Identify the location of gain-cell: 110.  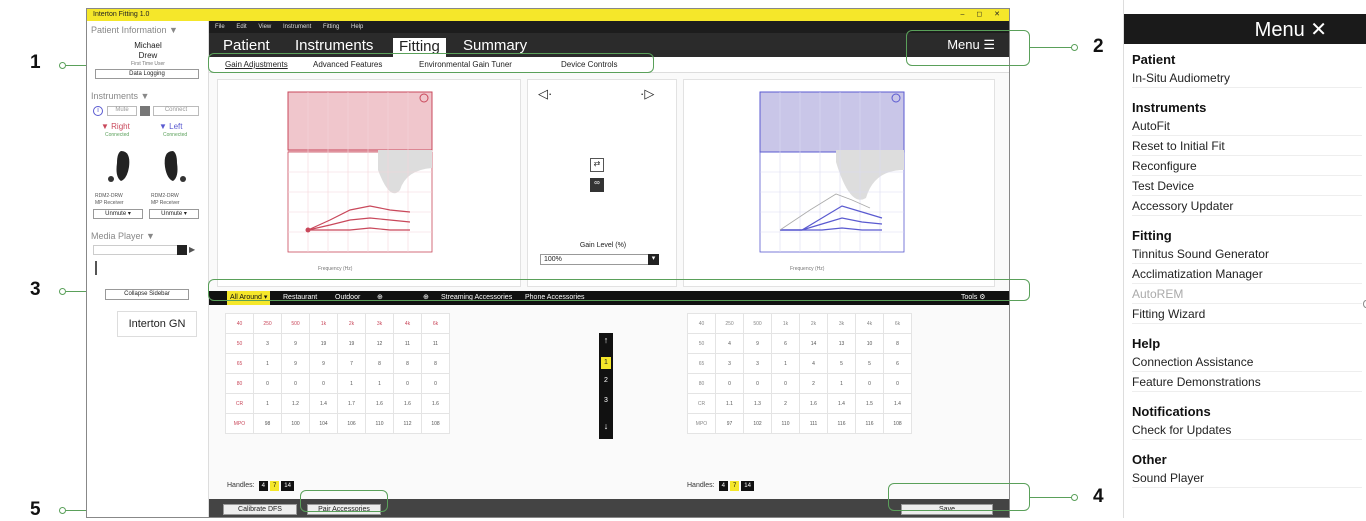
(379, 423).